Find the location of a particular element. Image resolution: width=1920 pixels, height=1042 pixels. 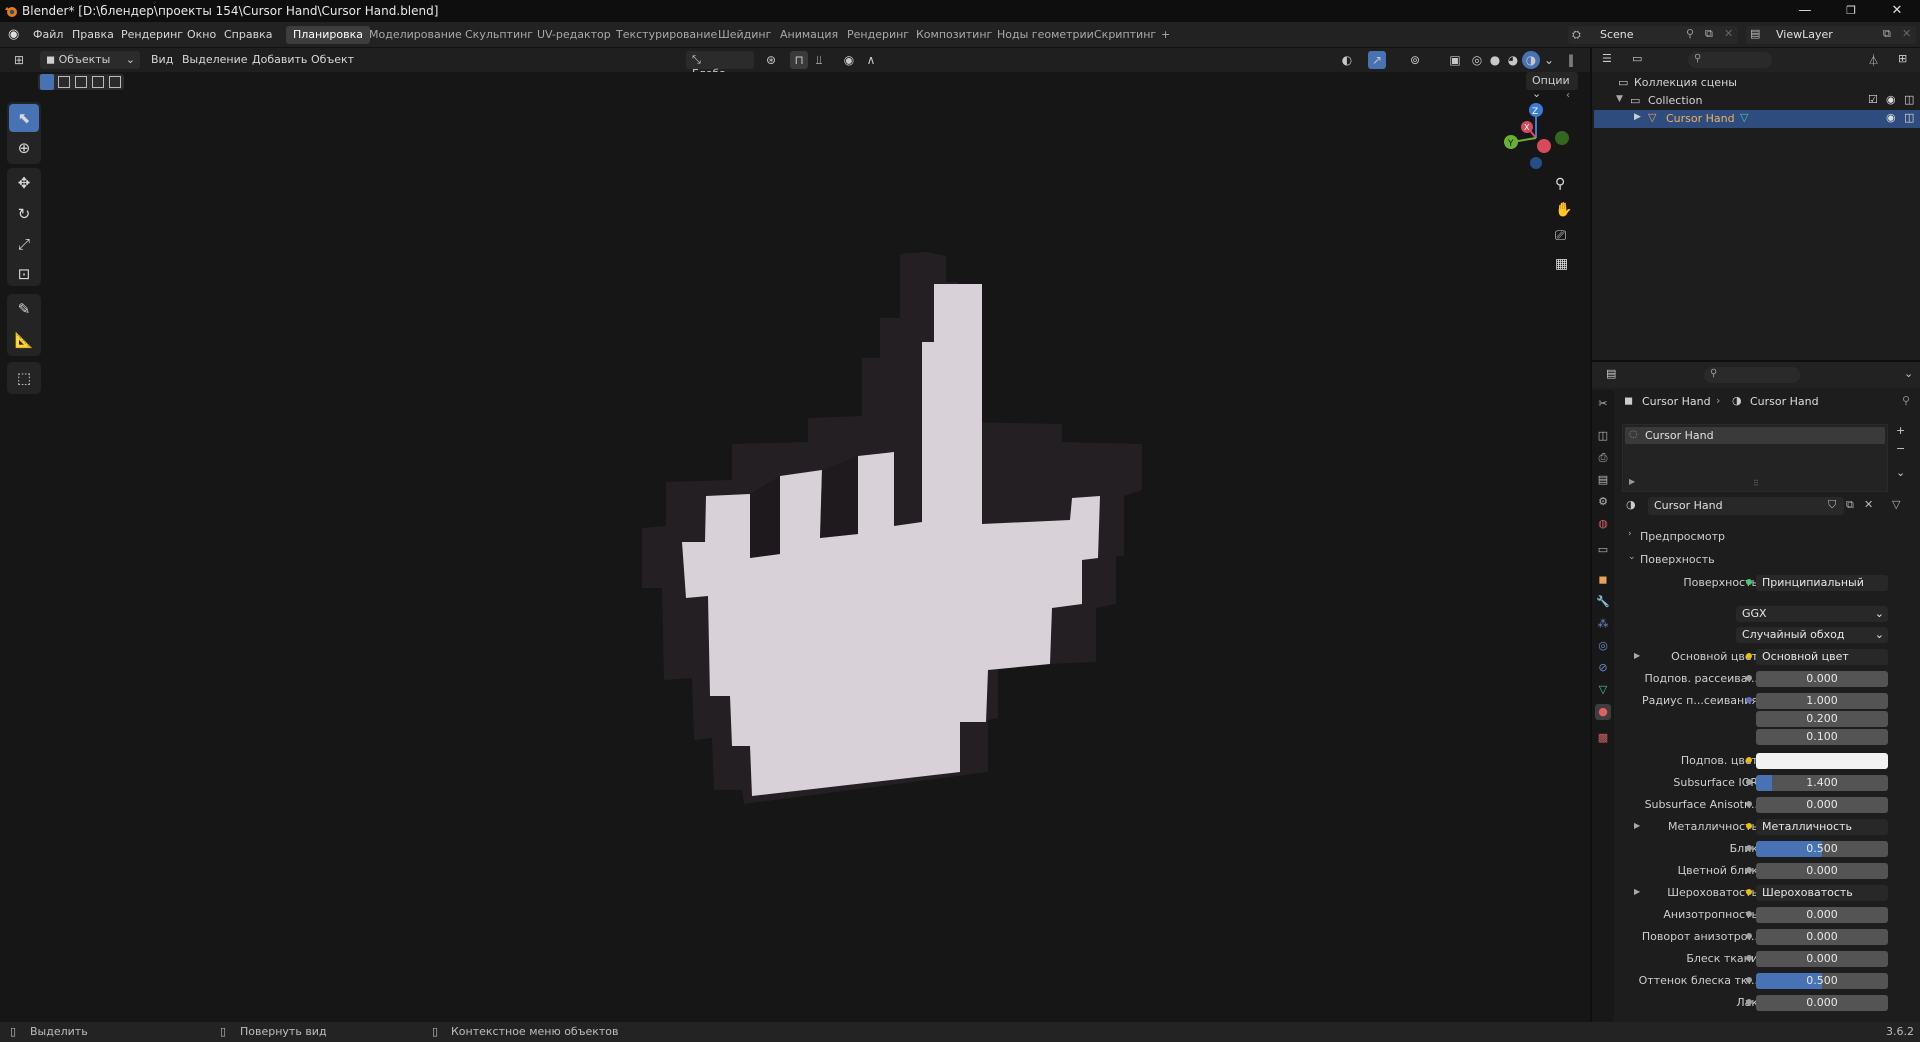

navigation-gizmo: Z X Y is located at coordinates (1536, 138).